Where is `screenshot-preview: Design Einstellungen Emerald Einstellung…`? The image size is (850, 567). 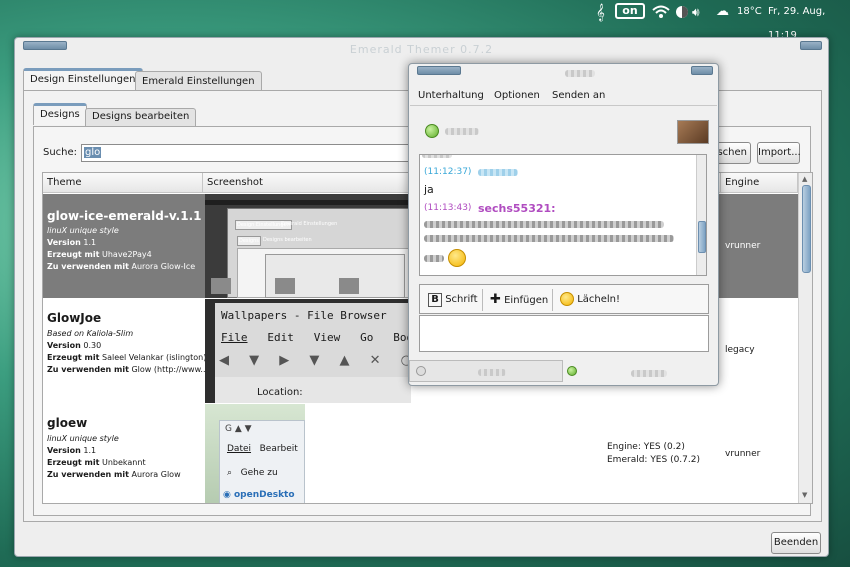 screenshot-preview: Design Einstellungen Emerald Einstellung… is located at coordinates (308, 246).